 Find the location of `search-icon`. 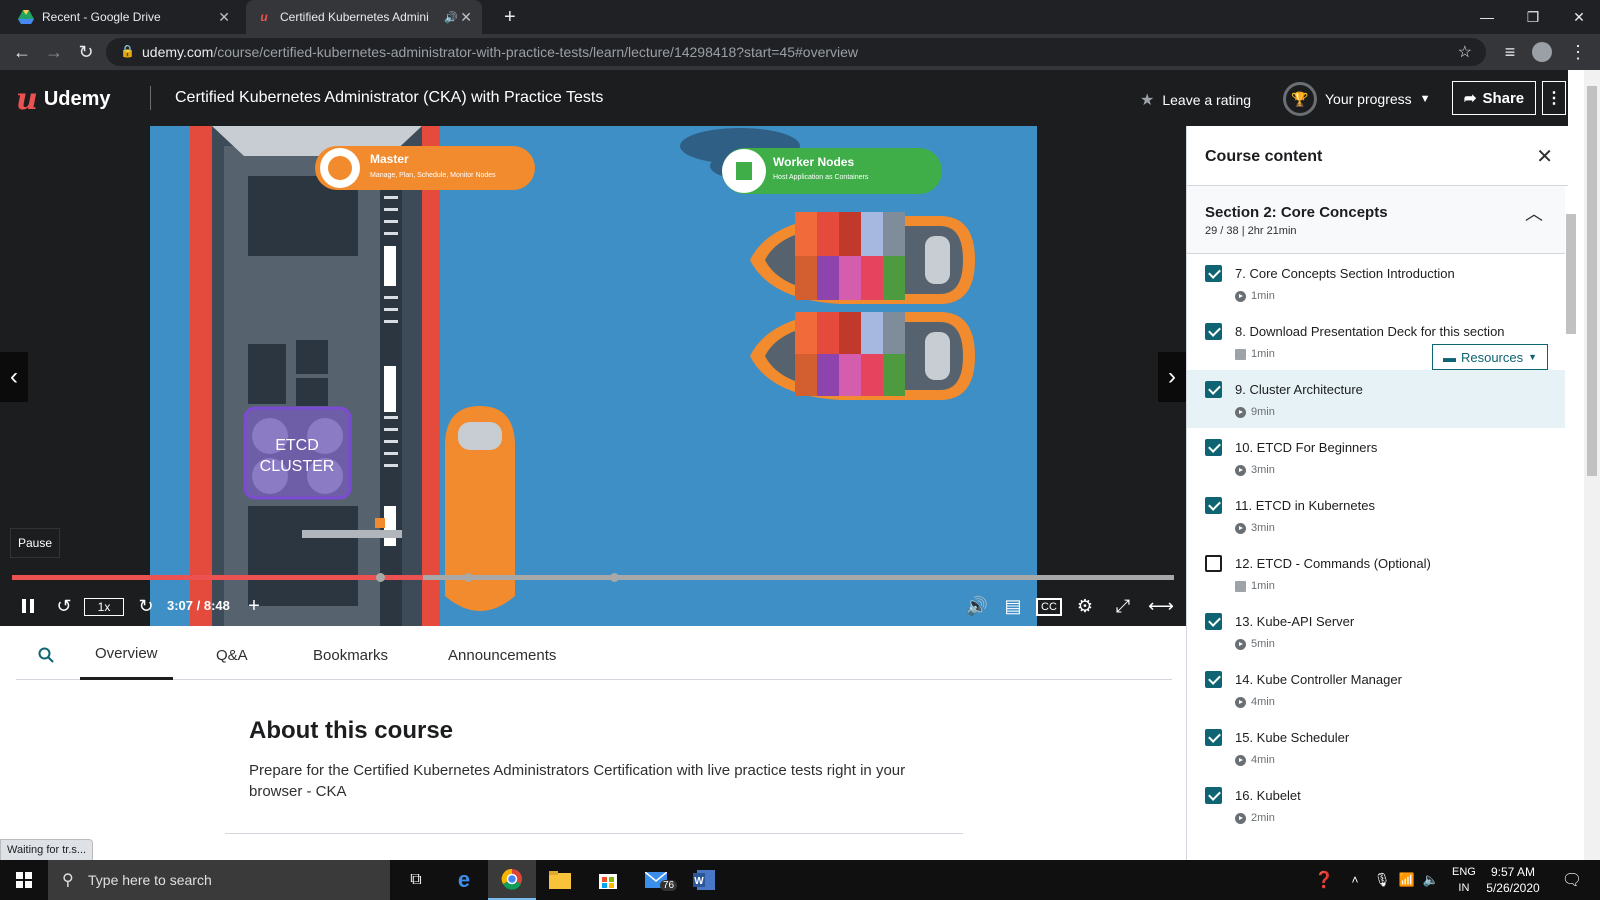

search-icon is located at coordinates (46, 655).